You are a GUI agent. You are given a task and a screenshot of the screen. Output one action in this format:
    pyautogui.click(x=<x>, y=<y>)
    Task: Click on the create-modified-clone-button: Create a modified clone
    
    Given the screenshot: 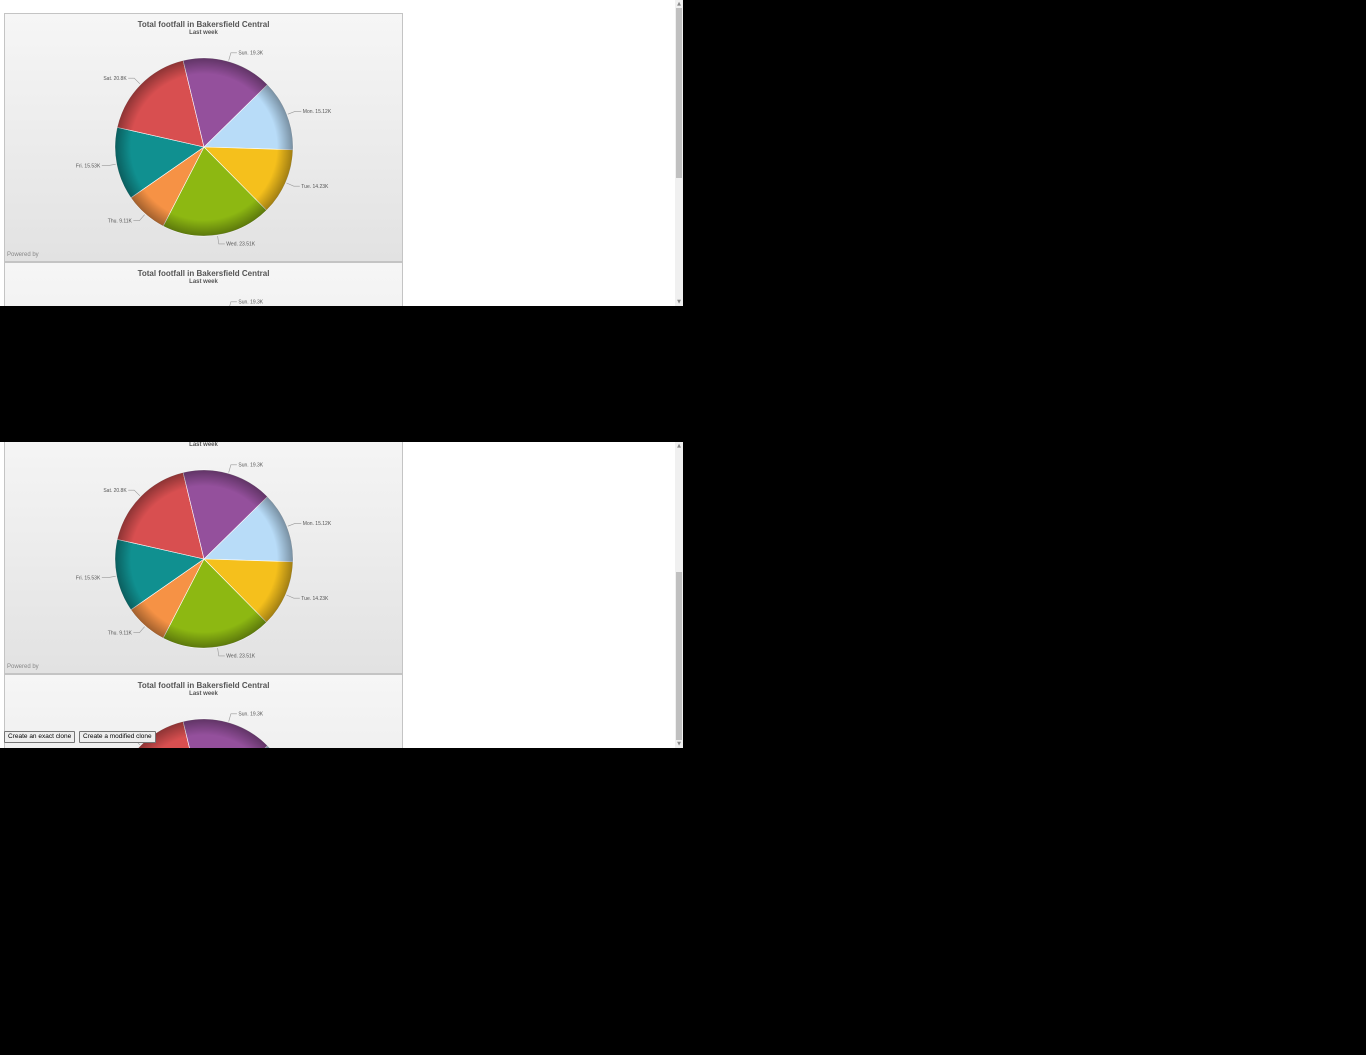 What is the action you would take?
    pyautogui.click(x=117, y=737)
    